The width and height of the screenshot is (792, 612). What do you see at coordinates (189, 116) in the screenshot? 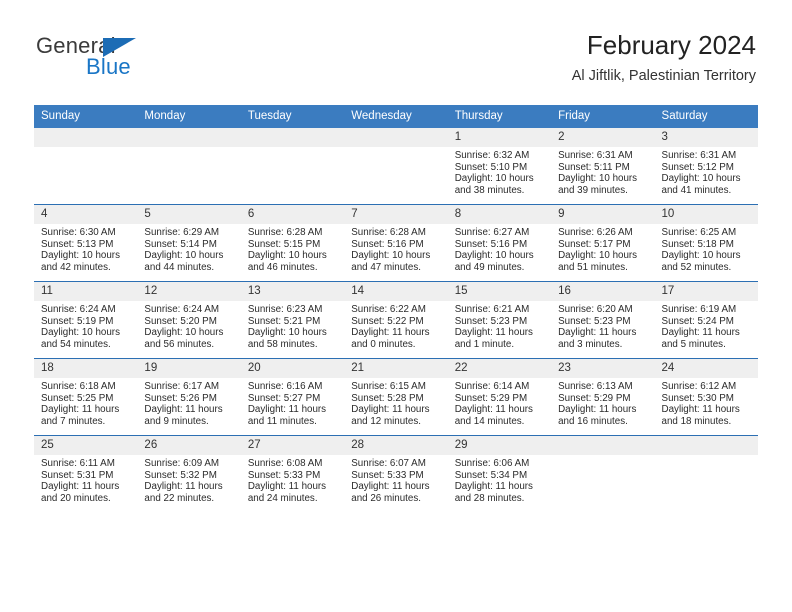
I see `weekday-header-monday: Monday` at bounding box center [189, 116].